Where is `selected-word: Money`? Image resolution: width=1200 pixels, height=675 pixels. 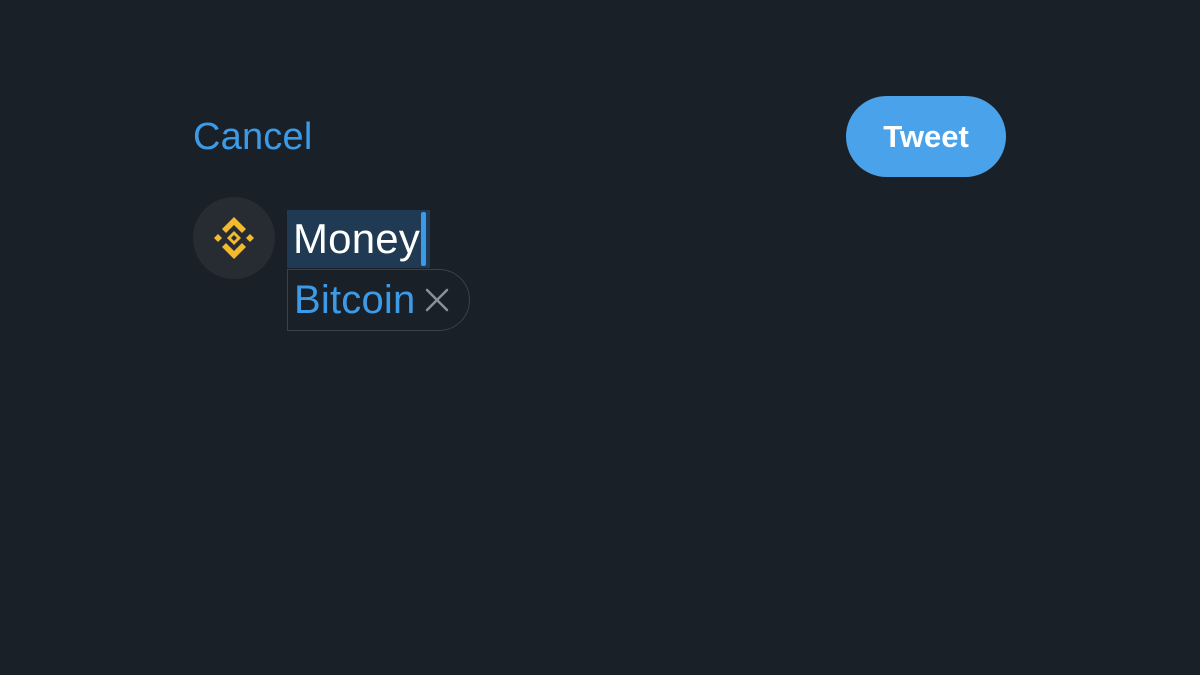 selected-word: Money is located at coordinates (357, 238).